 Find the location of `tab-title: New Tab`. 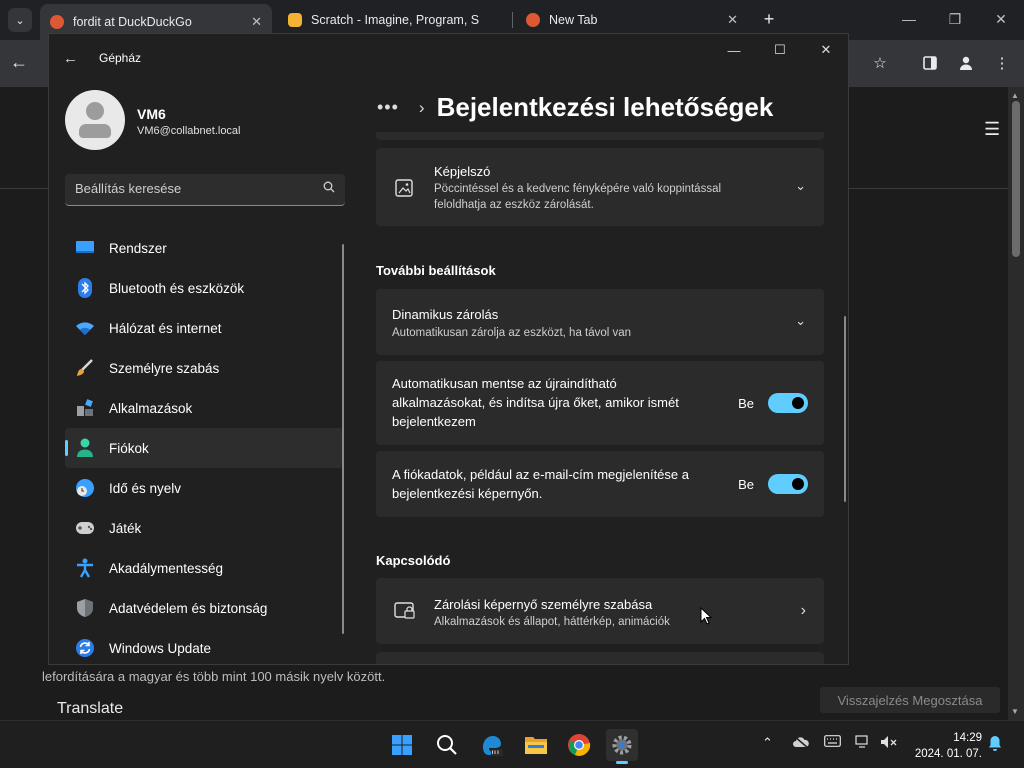

tab-title: New Tab is located at coordinates (573, 20).